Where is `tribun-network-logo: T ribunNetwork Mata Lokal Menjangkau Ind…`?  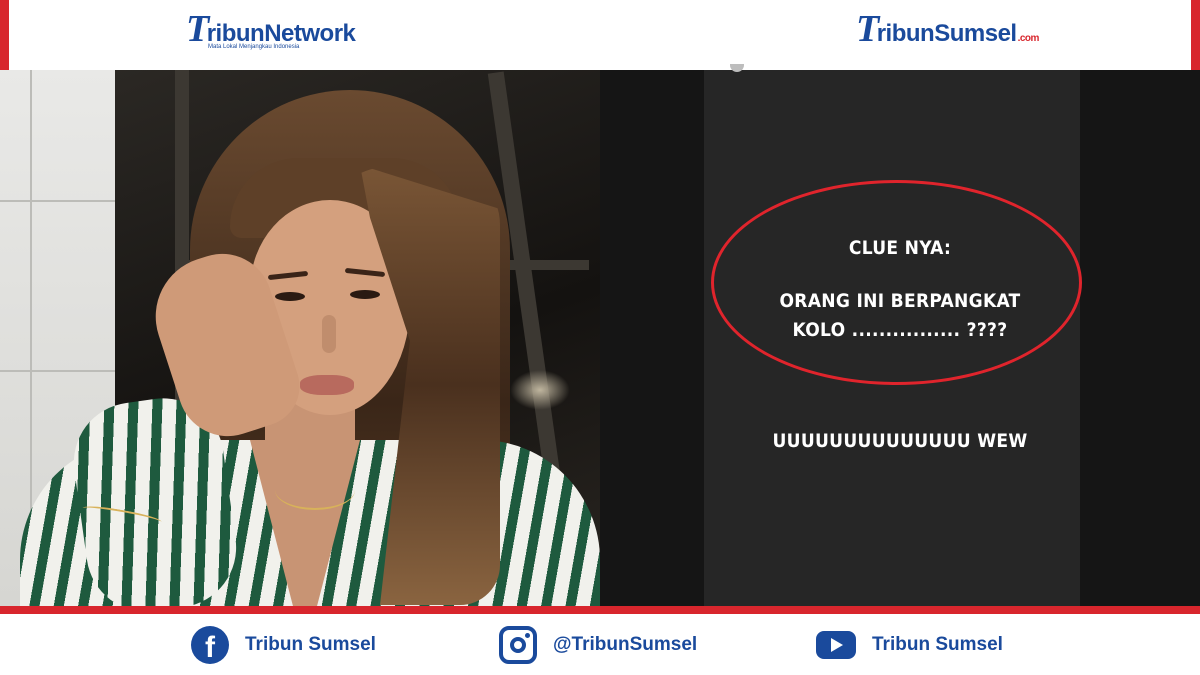 tribun-network-logo: T ribunNetwork Mata Lokal Menjangkau Ind… is located at coordinates (271, 29).